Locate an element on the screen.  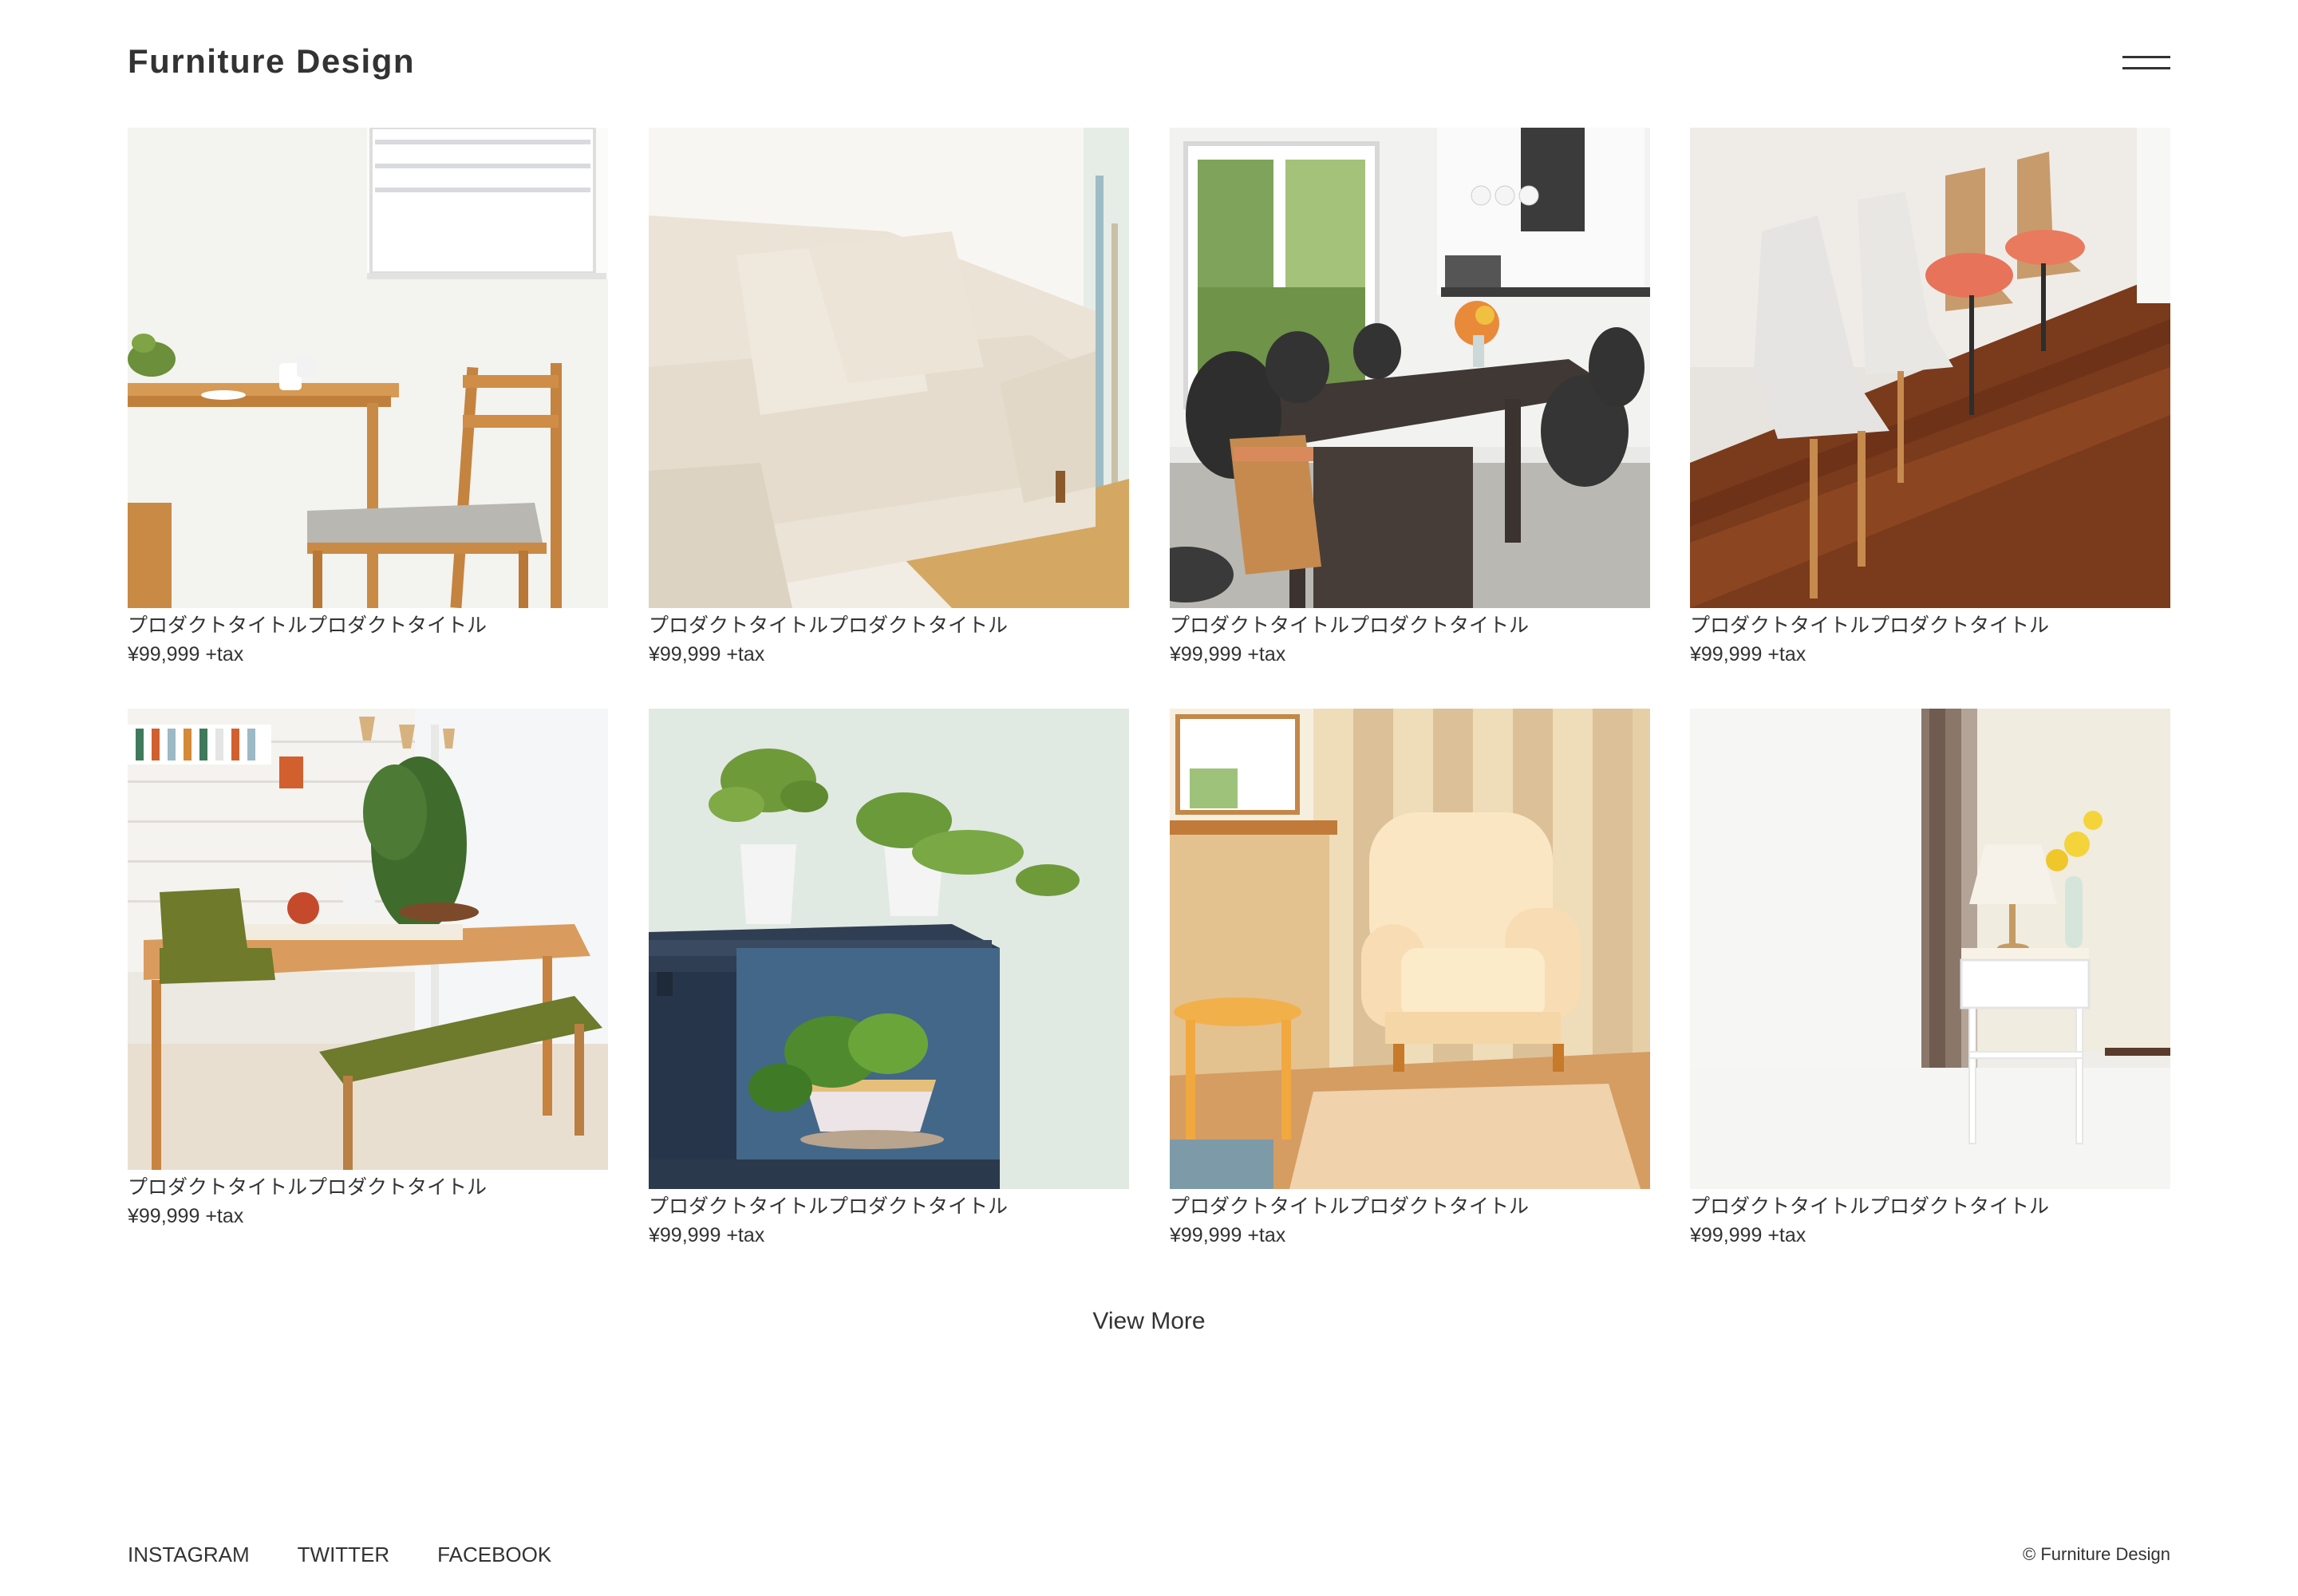
view-more-link: View More is located at coordinates (1149, 1321).